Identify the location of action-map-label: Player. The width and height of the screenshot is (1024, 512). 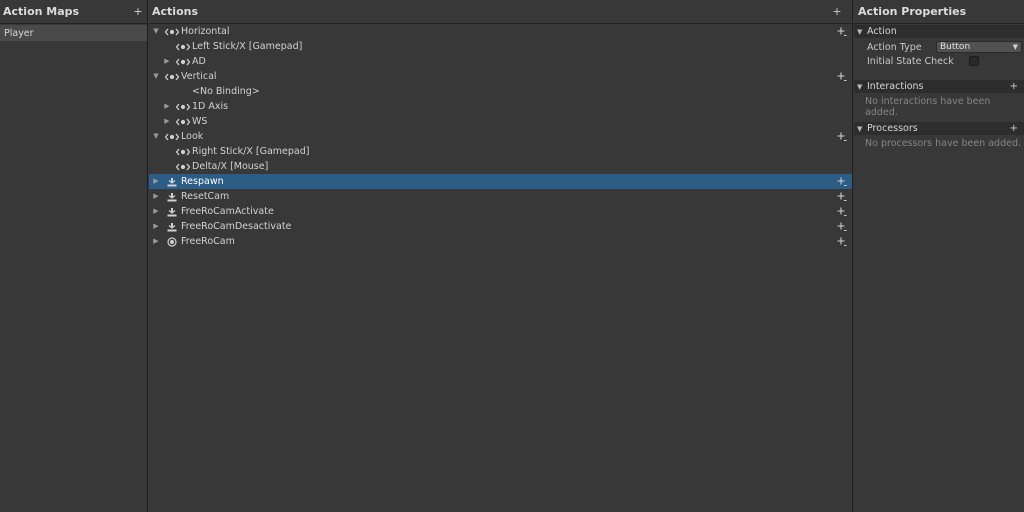
(19, 33).